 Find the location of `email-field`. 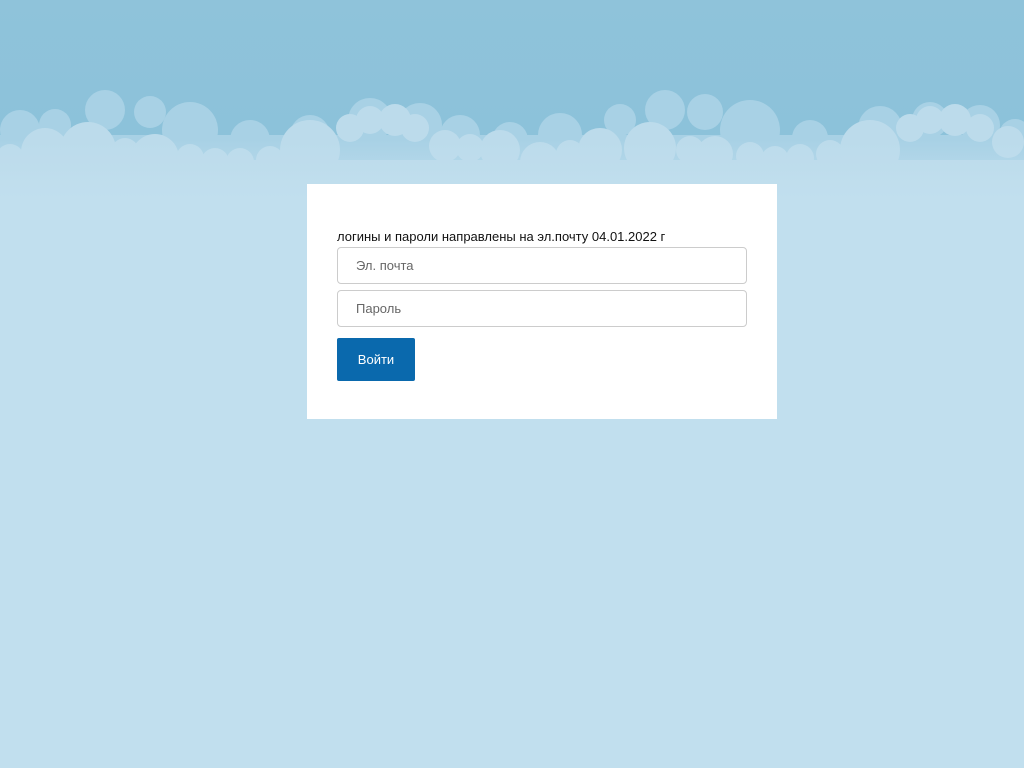

email-field is located at coordinates (542, 265).